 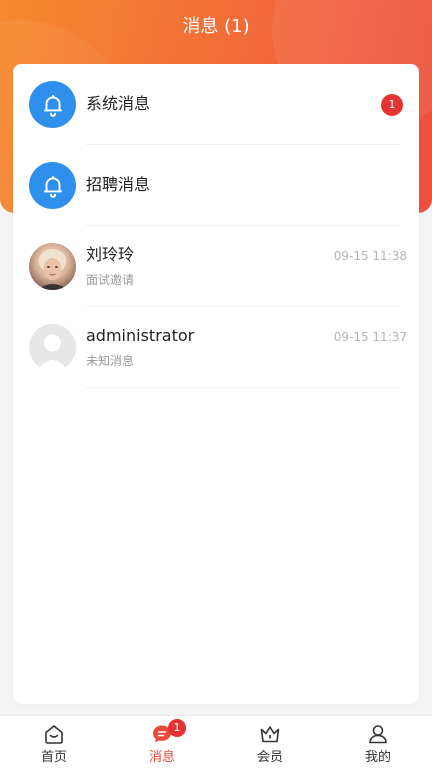 I want to click on message-time: 09-15 11:38, so click(x=370, y=256).